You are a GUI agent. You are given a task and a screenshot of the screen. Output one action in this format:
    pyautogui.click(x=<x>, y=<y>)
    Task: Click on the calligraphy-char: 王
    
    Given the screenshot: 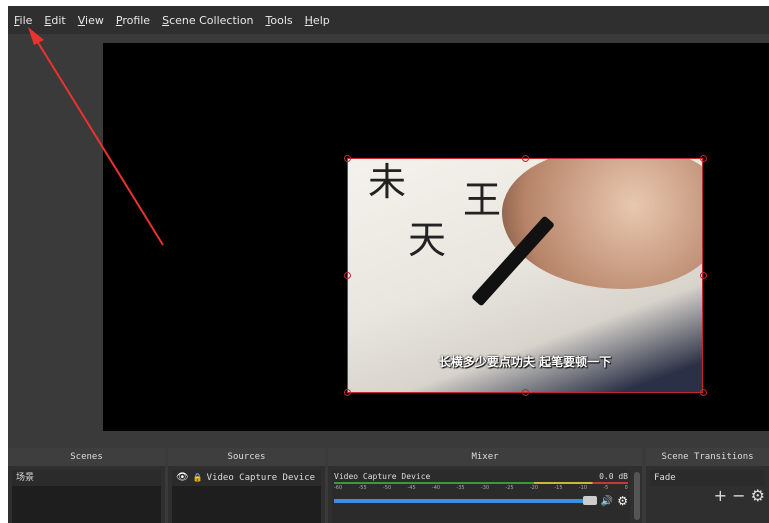 What is the action you would take?
    pyautogui.click(x=482, y=200)
    